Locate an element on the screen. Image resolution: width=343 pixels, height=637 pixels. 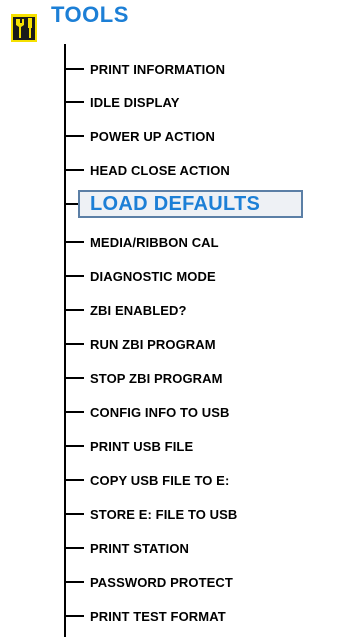
menu-item-power-up-action: POWER UP ACTION is located at coordinates (139, 136).